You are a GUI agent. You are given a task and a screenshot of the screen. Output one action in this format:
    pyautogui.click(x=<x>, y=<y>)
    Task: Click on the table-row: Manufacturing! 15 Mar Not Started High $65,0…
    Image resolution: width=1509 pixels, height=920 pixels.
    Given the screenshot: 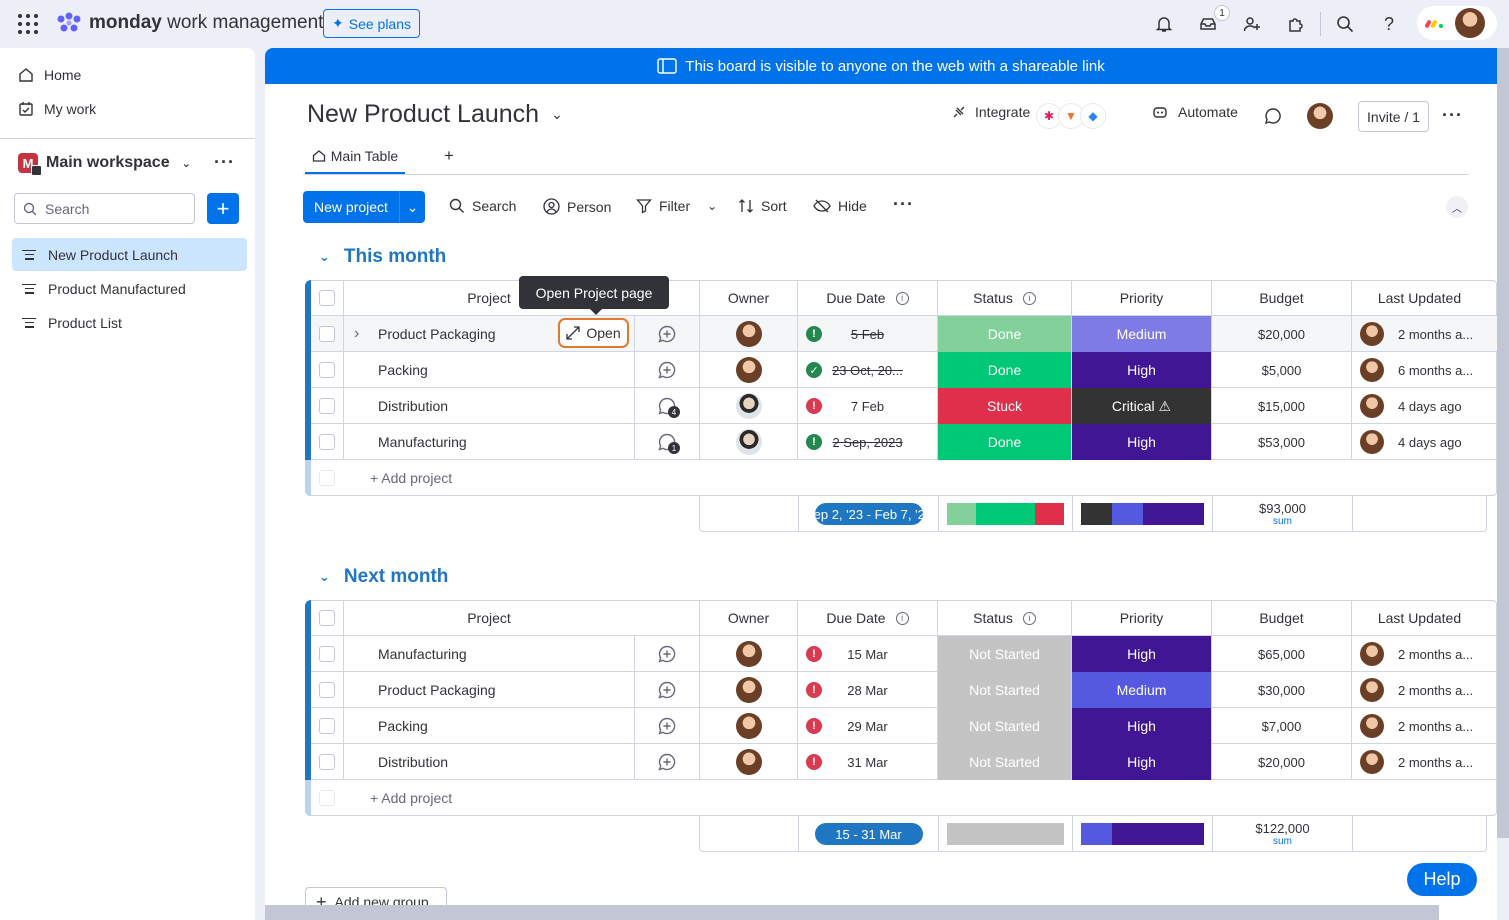 What is the action you would take?
    pyautogui.click(x=904, y=654)
    